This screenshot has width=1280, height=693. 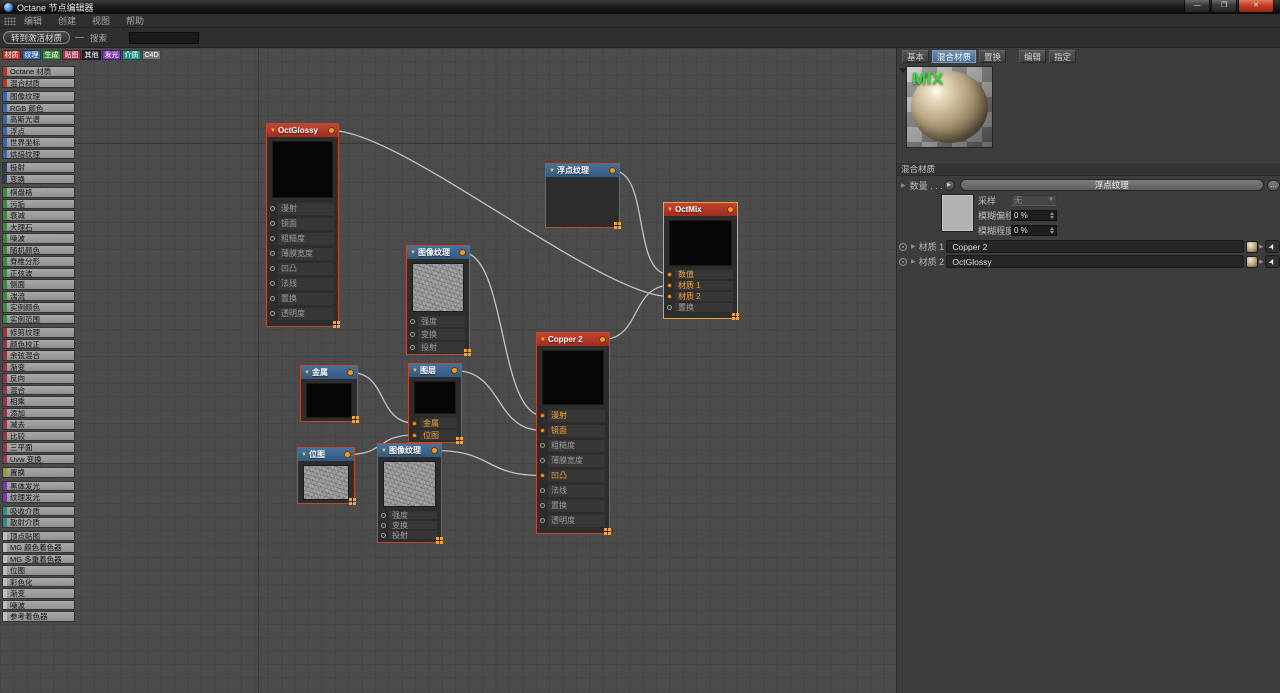 I want to click on palette-tab-其他: 其他, so click(x=91, y=55).